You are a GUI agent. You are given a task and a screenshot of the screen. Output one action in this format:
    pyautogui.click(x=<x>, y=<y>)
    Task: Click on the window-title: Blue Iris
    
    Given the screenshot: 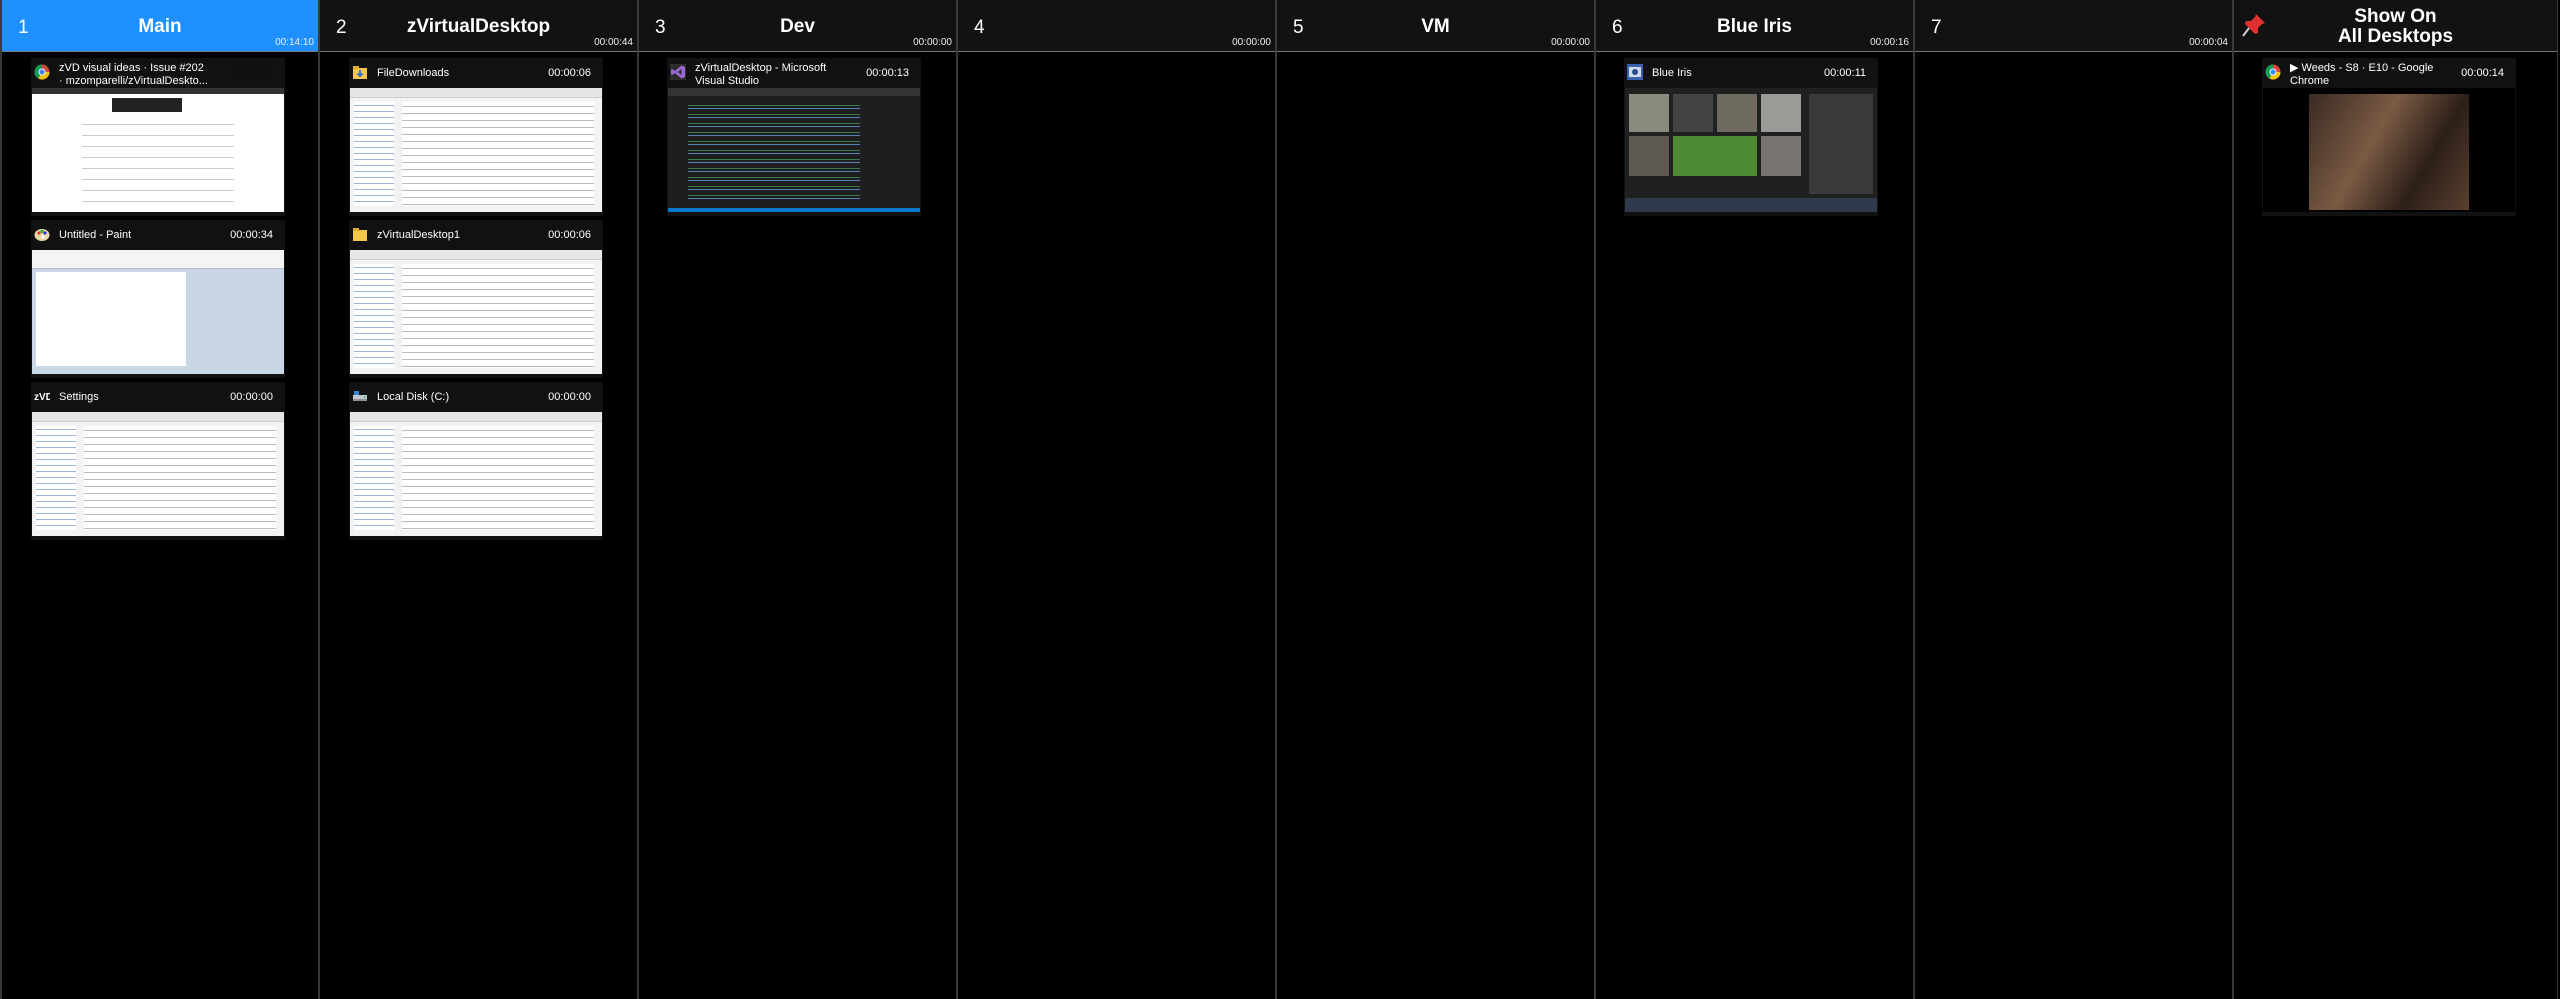 What is the action you would take?
    pyautogui.click(x=1672, y=73)
    